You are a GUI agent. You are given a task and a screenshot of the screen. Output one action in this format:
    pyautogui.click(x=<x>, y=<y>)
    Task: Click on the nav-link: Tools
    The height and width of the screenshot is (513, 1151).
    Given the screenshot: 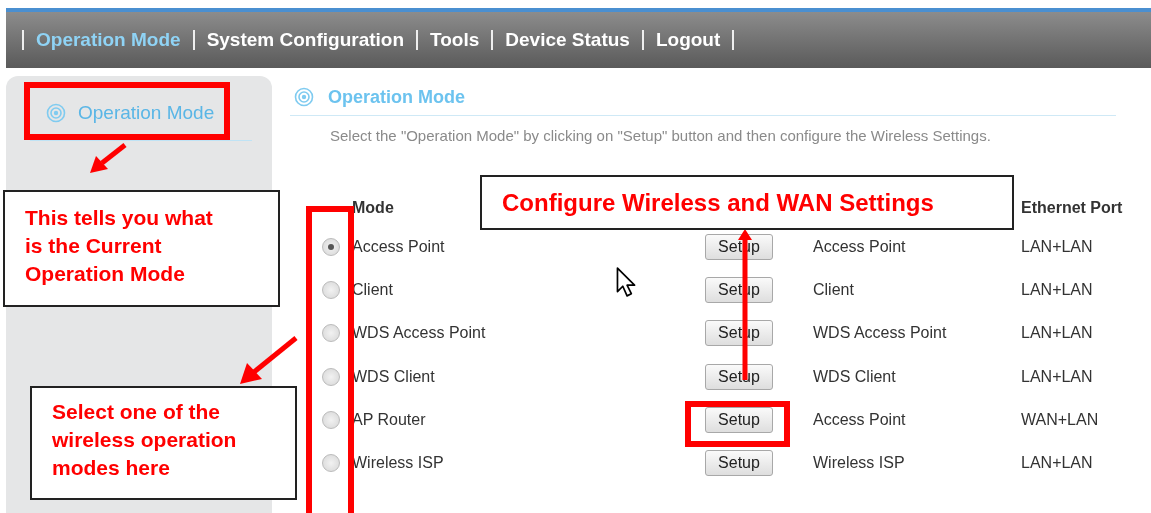 What is the action you would take?
    pyautogui.click(x=455, y=40)
    